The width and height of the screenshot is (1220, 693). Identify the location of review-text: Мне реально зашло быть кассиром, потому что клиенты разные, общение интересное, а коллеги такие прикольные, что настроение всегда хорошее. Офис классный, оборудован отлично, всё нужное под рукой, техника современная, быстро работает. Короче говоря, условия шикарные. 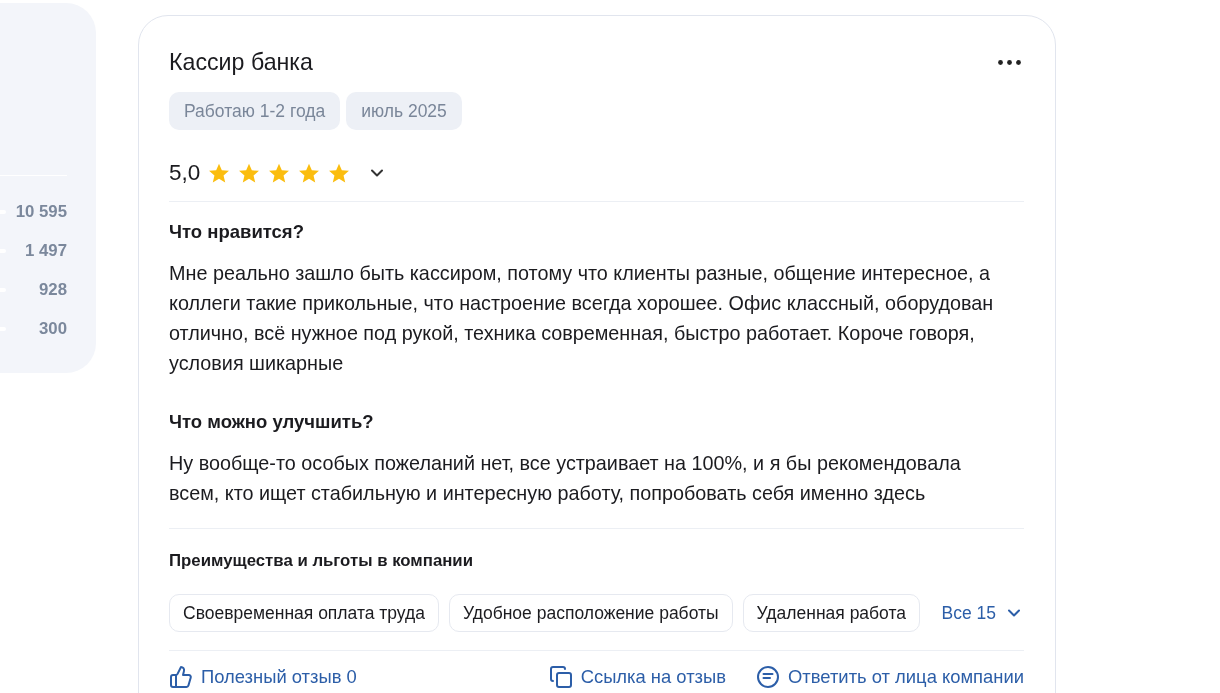
(582, 318).